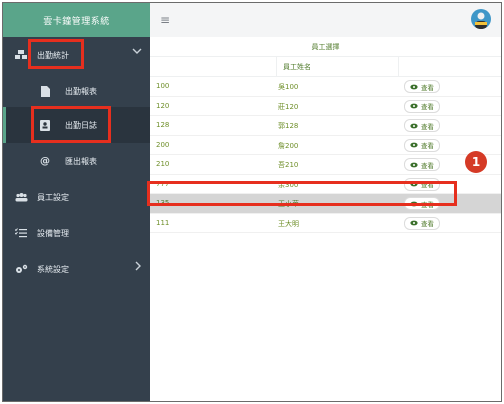  I want to click on employee-id: 120, so click(163, 105).